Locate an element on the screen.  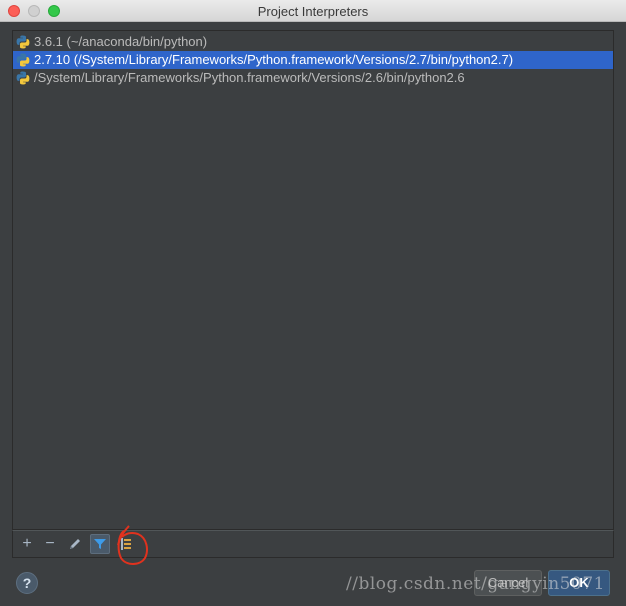
filter-icon is located at coordinates (100, 544).